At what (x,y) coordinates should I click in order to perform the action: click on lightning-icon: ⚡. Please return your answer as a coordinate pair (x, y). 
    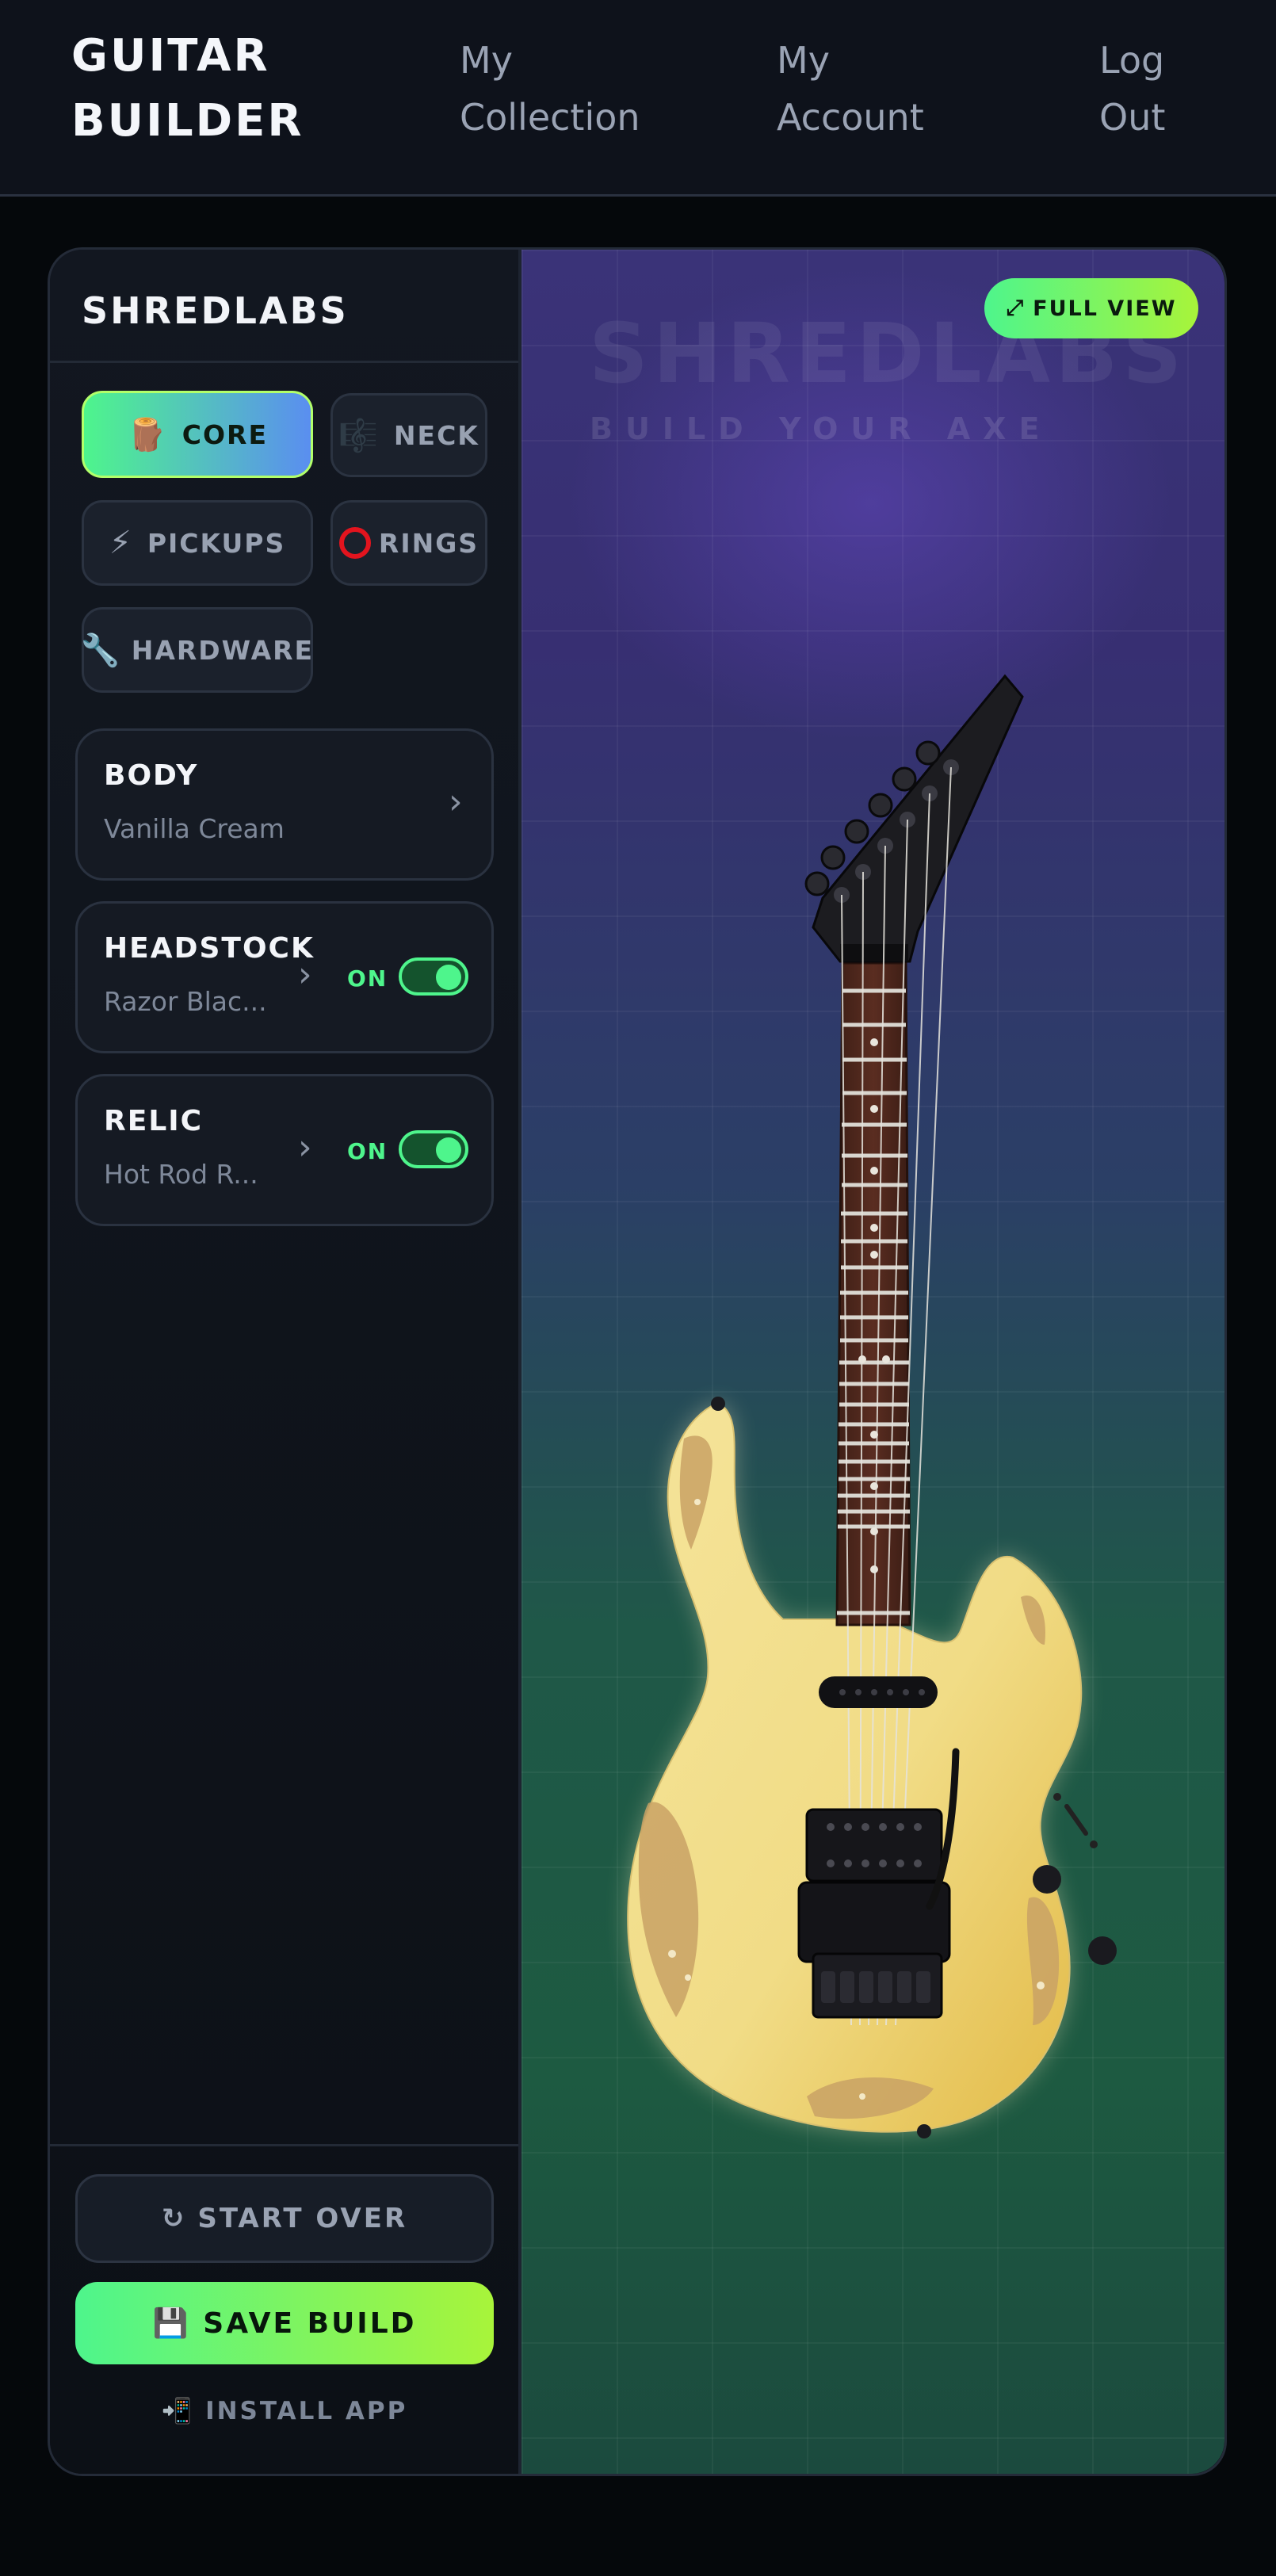
    Looking at the image, I should click on (121, 543).